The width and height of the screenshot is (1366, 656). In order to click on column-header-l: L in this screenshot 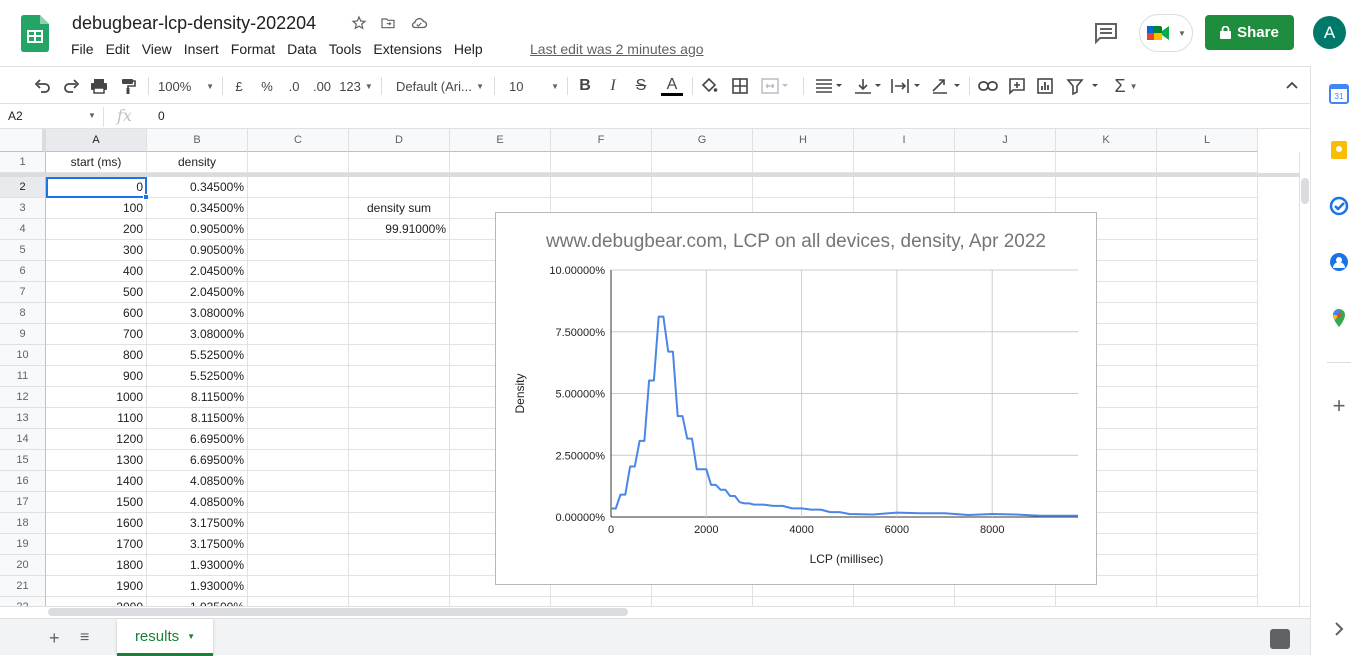, I will do `click(1207, 140)`.